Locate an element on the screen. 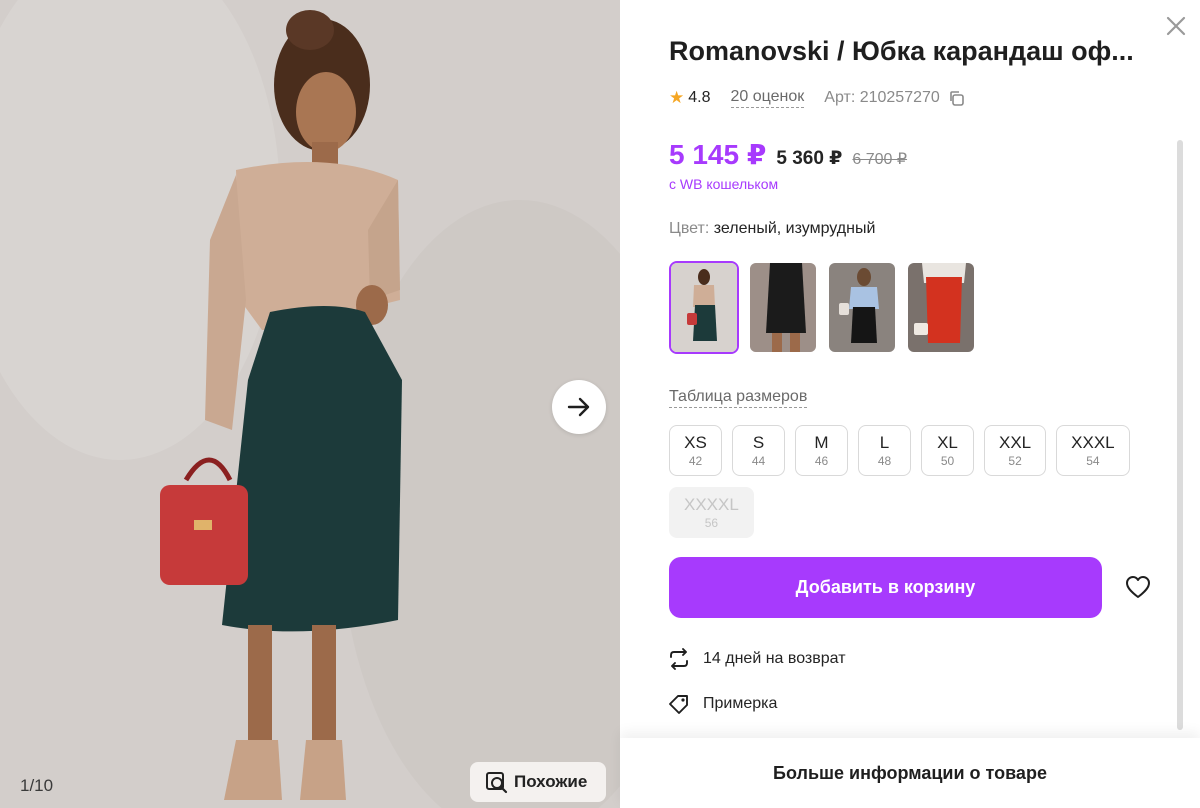 This screenshot has width=1200, height=808. size-option: S 44 is located at coordinates (758, 450).